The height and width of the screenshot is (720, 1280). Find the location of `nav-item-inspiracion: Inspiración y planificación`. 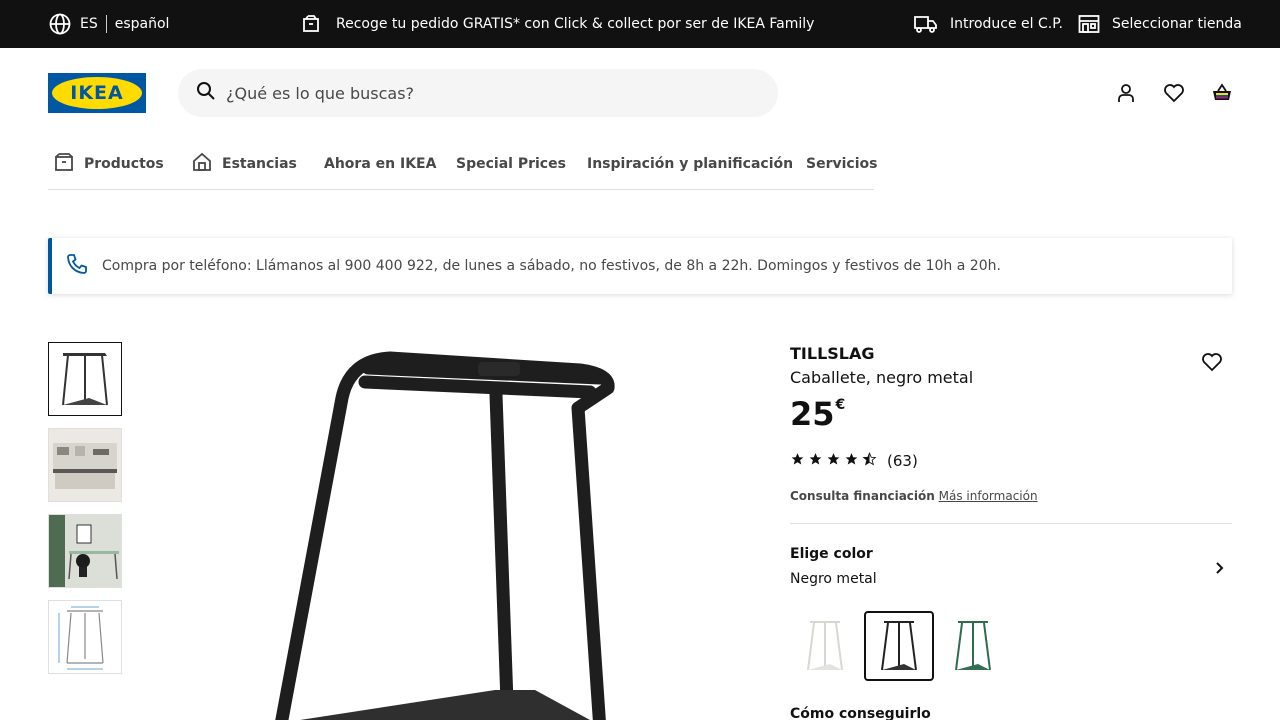

nav-item-inspiracion: Inspiración y planificación is located at coordinates (690, 164).